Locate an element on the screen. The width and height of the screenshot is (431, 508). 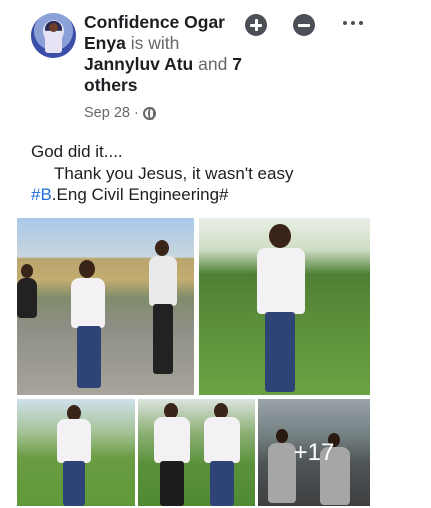
tagged-friend-name: Jannyluv Atu is located at coordinates (138, 64).